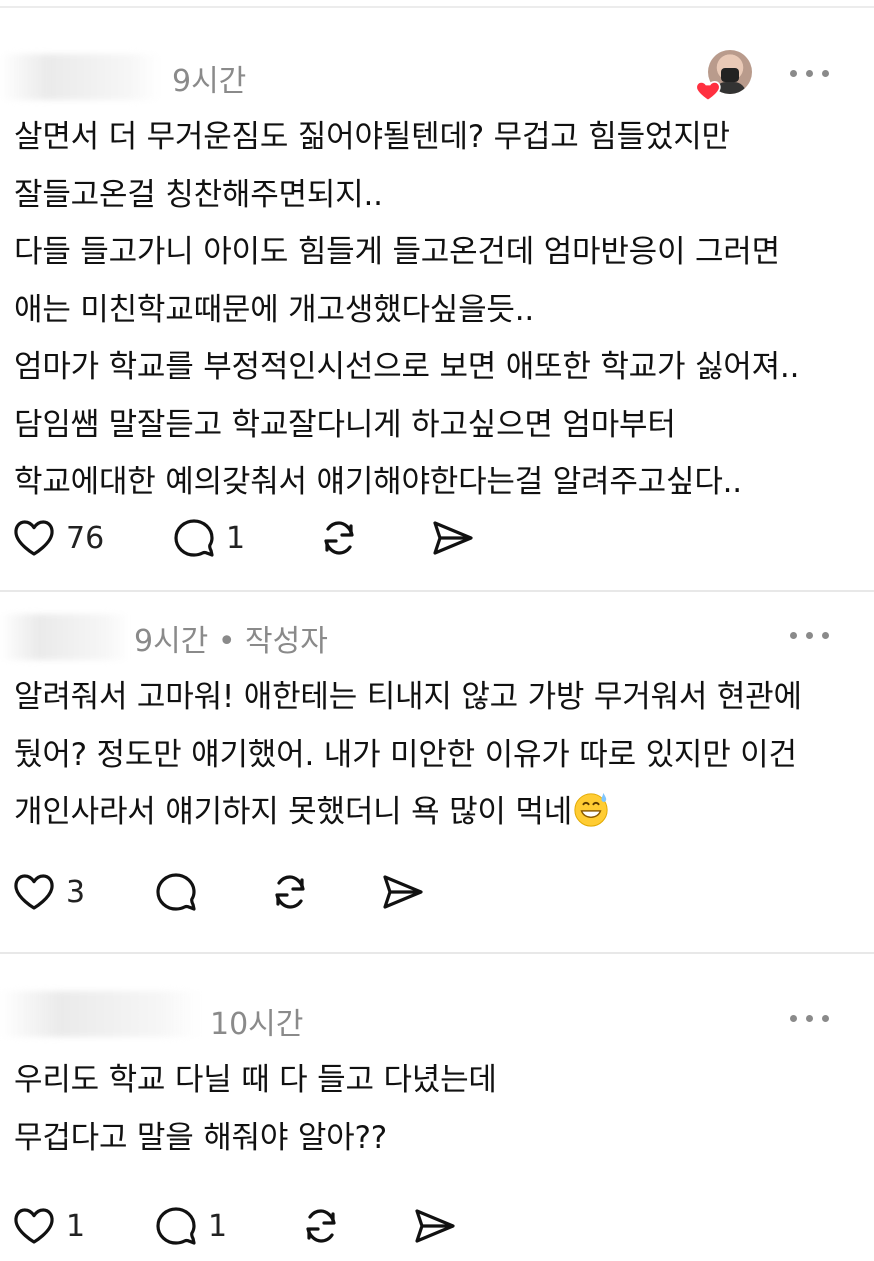 This screenshot has width=874, height=1261. Describe the element at coordinates (231, 641) in the screenshot. I see `timestamp-author-label: 9시간 • 작성자` at that location.